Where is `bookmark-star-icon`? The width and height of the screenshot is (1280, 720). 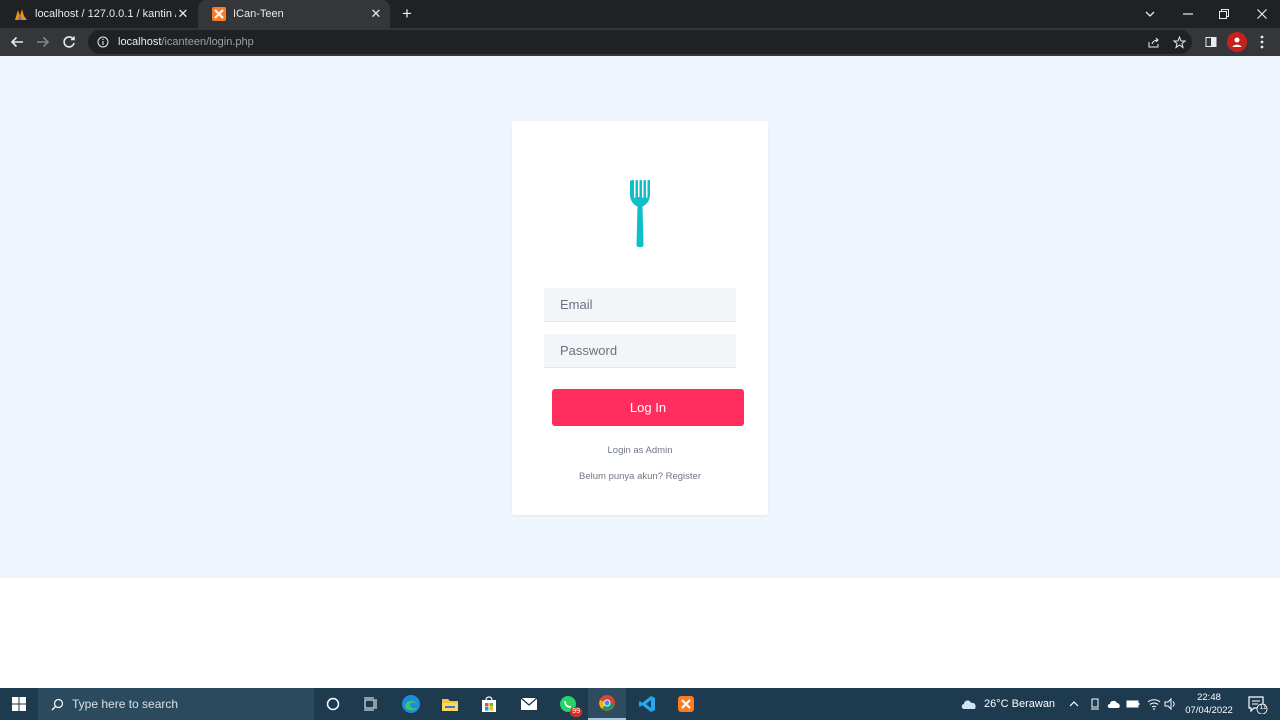
bookmark-star-icon is located at coordinates (1179, 42).